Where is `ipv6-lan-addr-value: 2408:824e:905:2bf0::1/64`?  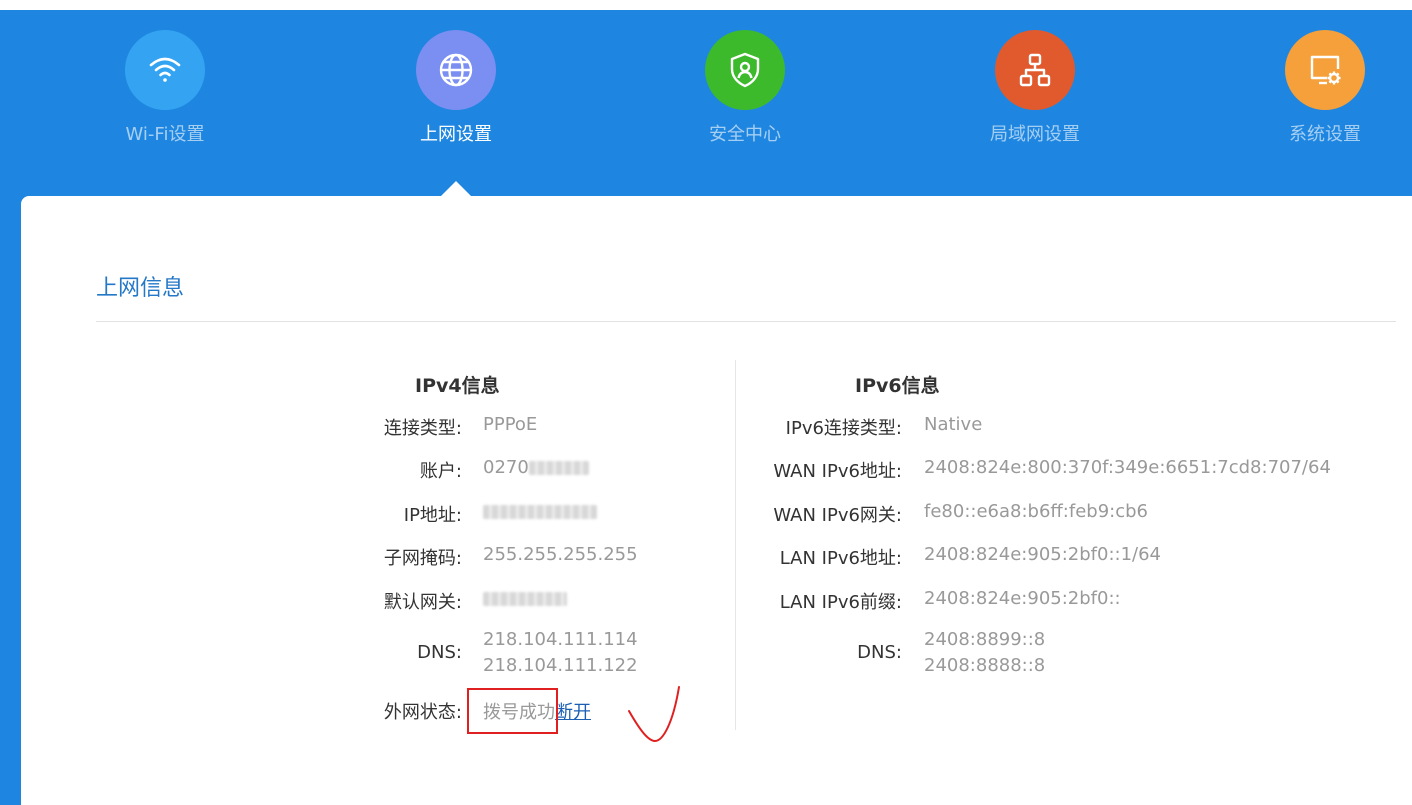
ipv6-lan-addr-value: 2408:824e:905:2bf0::1/64 is located at coordinates (1043, 554).